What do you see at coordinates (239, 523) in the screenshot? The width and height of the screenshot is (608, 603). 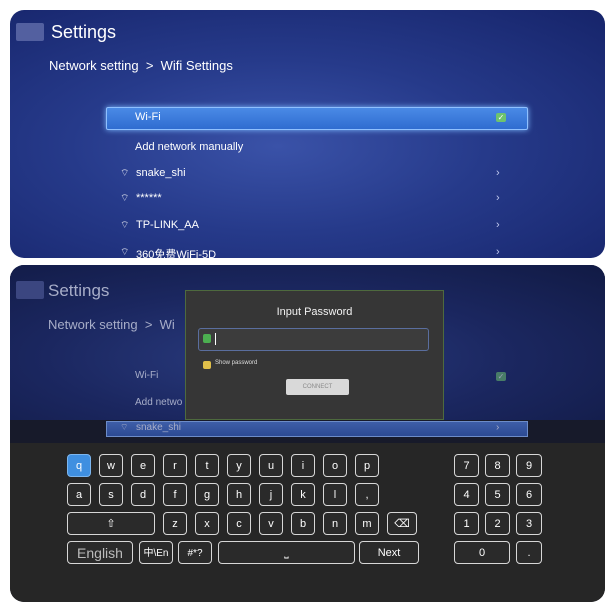 I see `key-c: c` at bounding box center [239, 523].